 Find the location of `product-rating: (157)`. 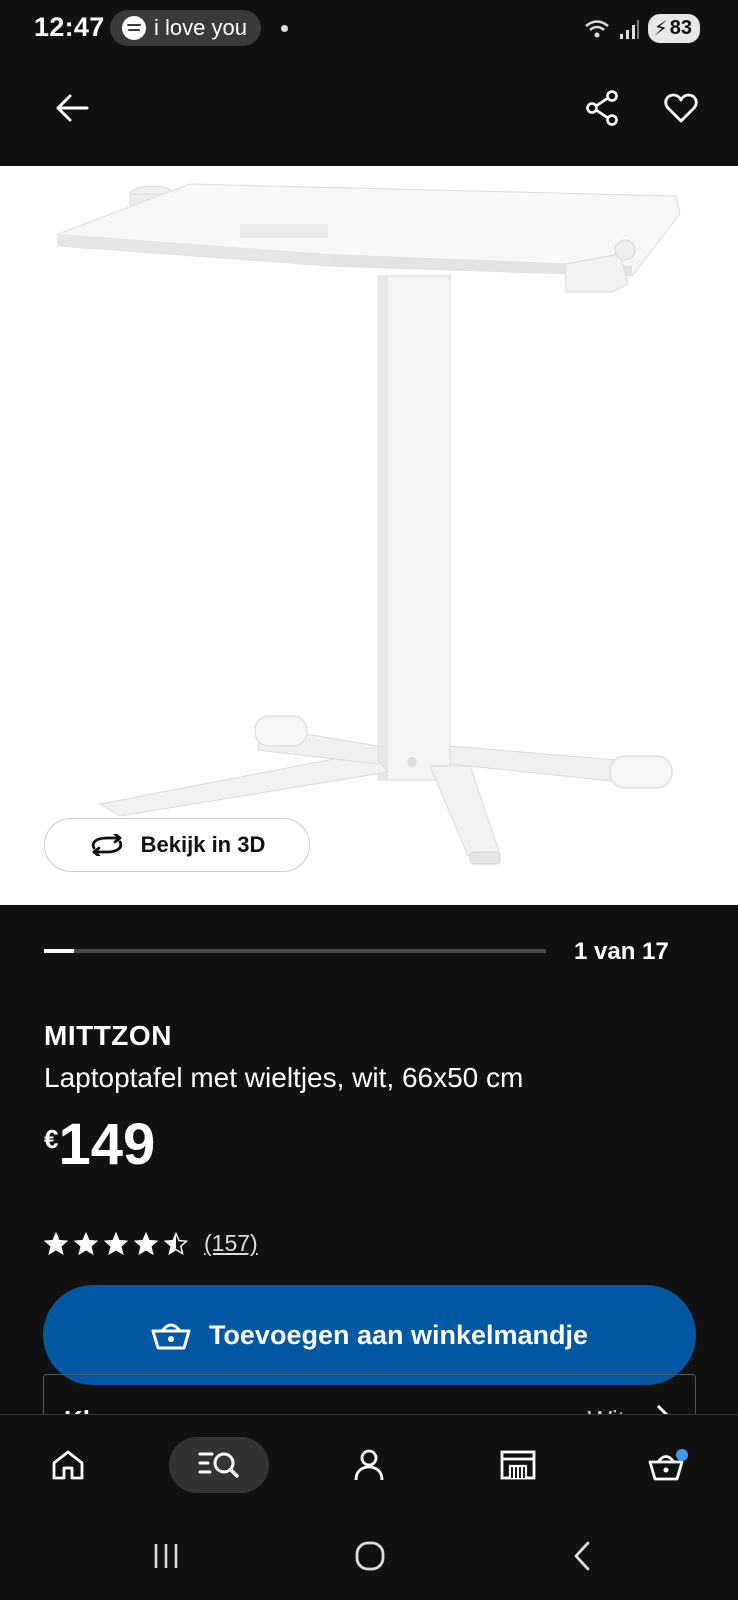

product-rating: (157) is located at coordinates (151, 1243).